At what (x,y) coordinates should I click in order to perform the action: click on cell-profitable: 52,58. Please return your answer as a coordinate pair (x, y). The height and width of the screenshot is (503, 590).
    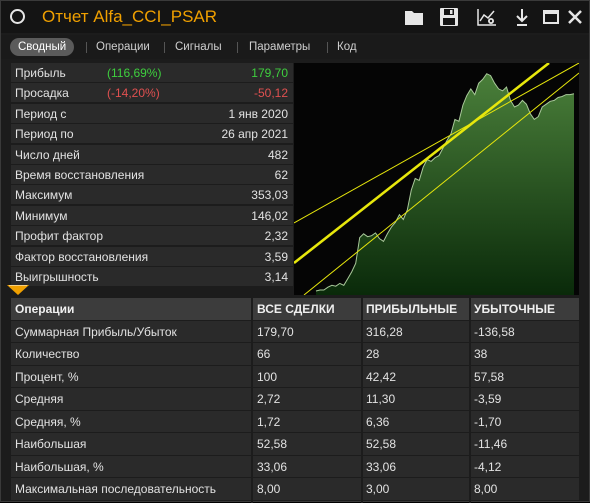
    Looking at the image, I should click on (381, 444).